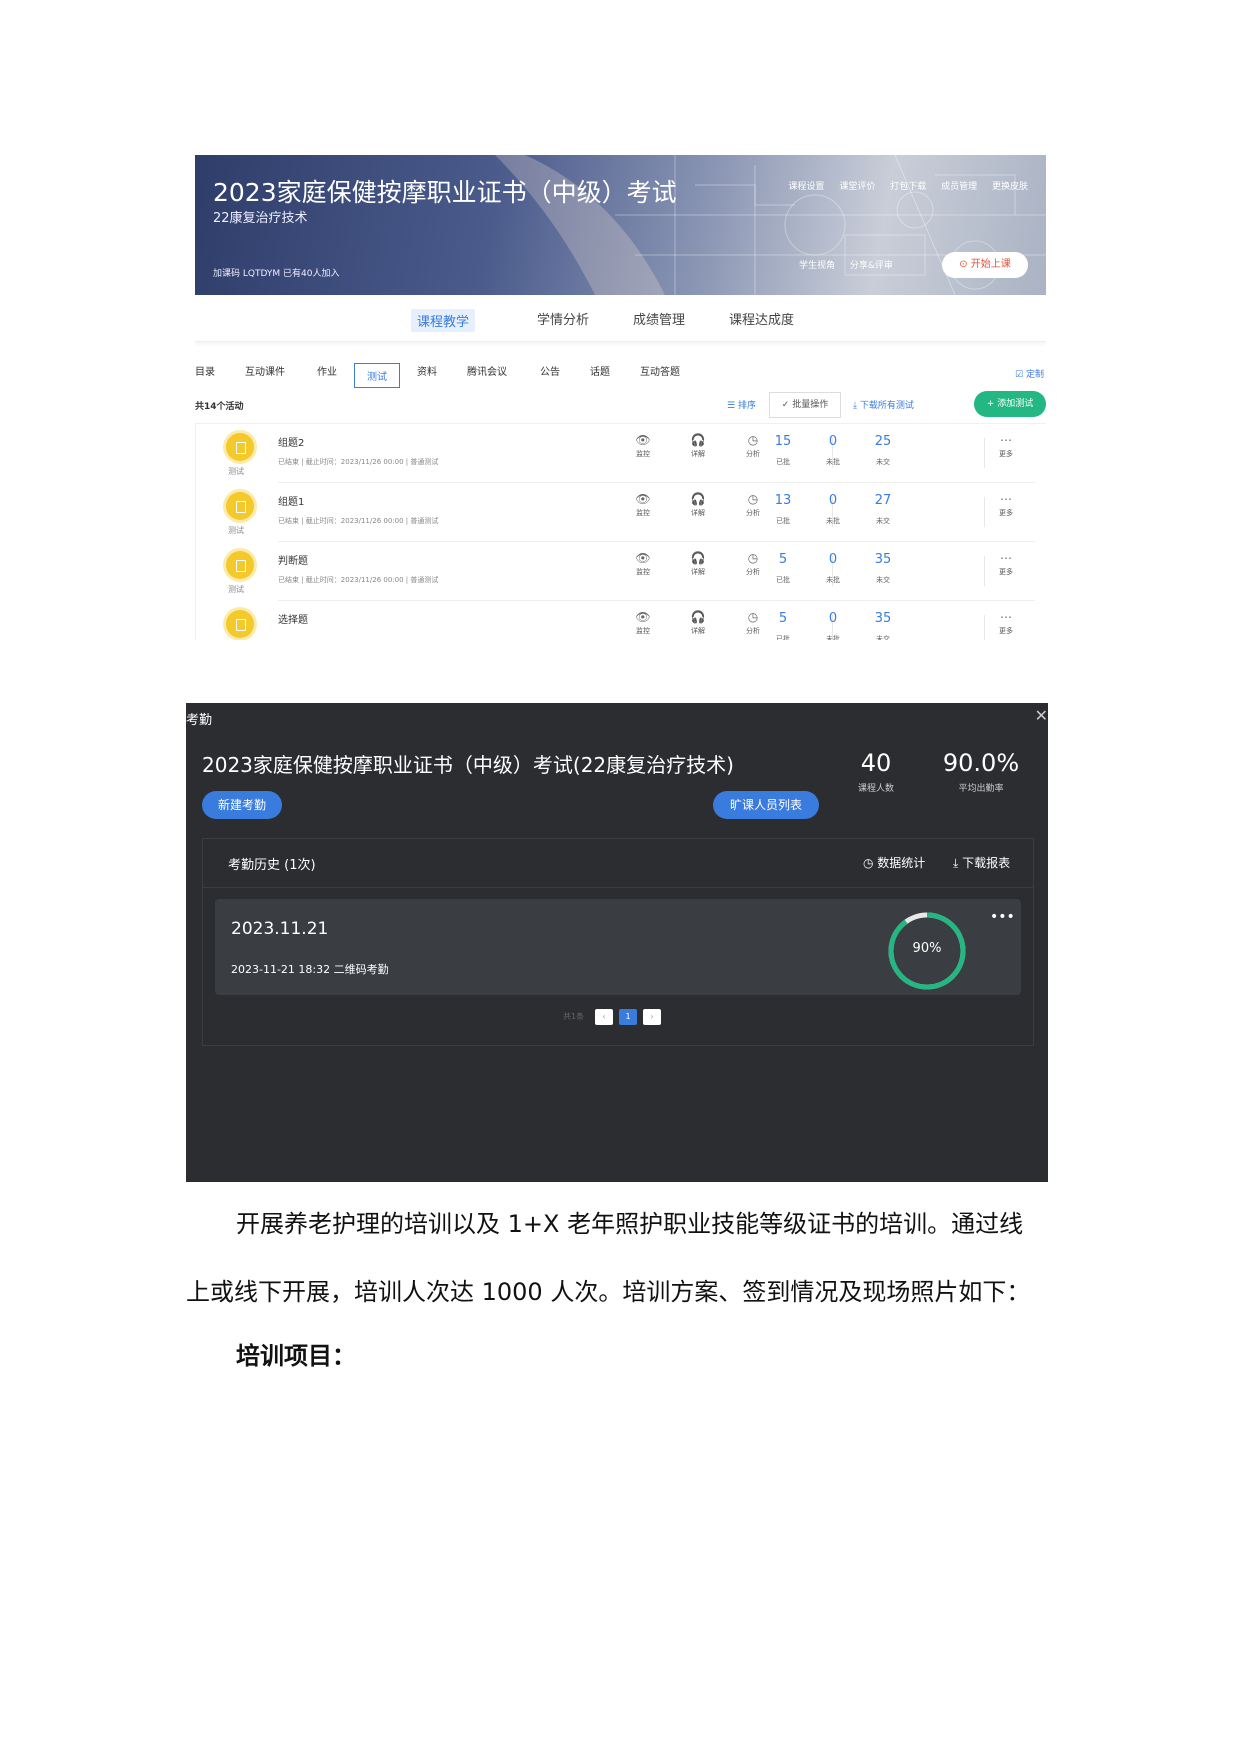  I want to click on activity-row: 测试选择题👁监控🎧详解◷分析5已批0未批35未交⋯更多, so click(621, 620).